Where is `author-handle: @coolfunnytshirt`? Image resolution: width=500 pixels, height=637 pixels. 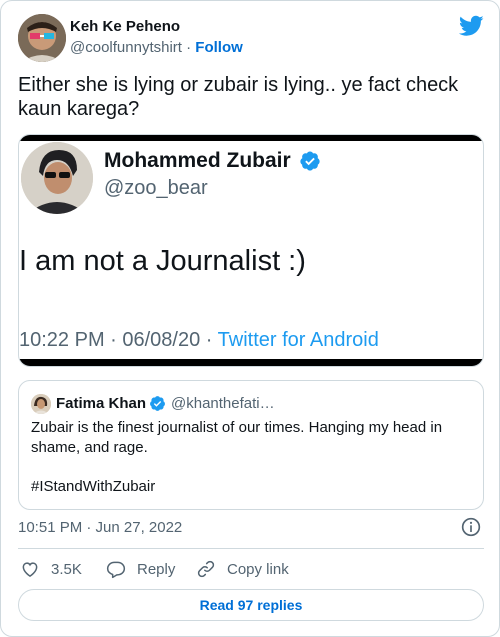
author-handle: @coolfunnytshirt is located at coordinates (126, 47).